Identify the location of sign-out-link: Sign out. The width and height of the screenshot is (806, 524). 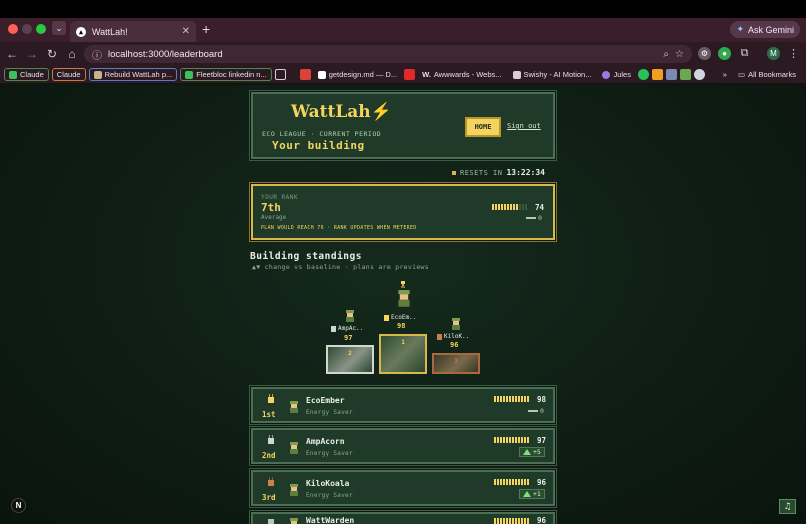
(524, 126).